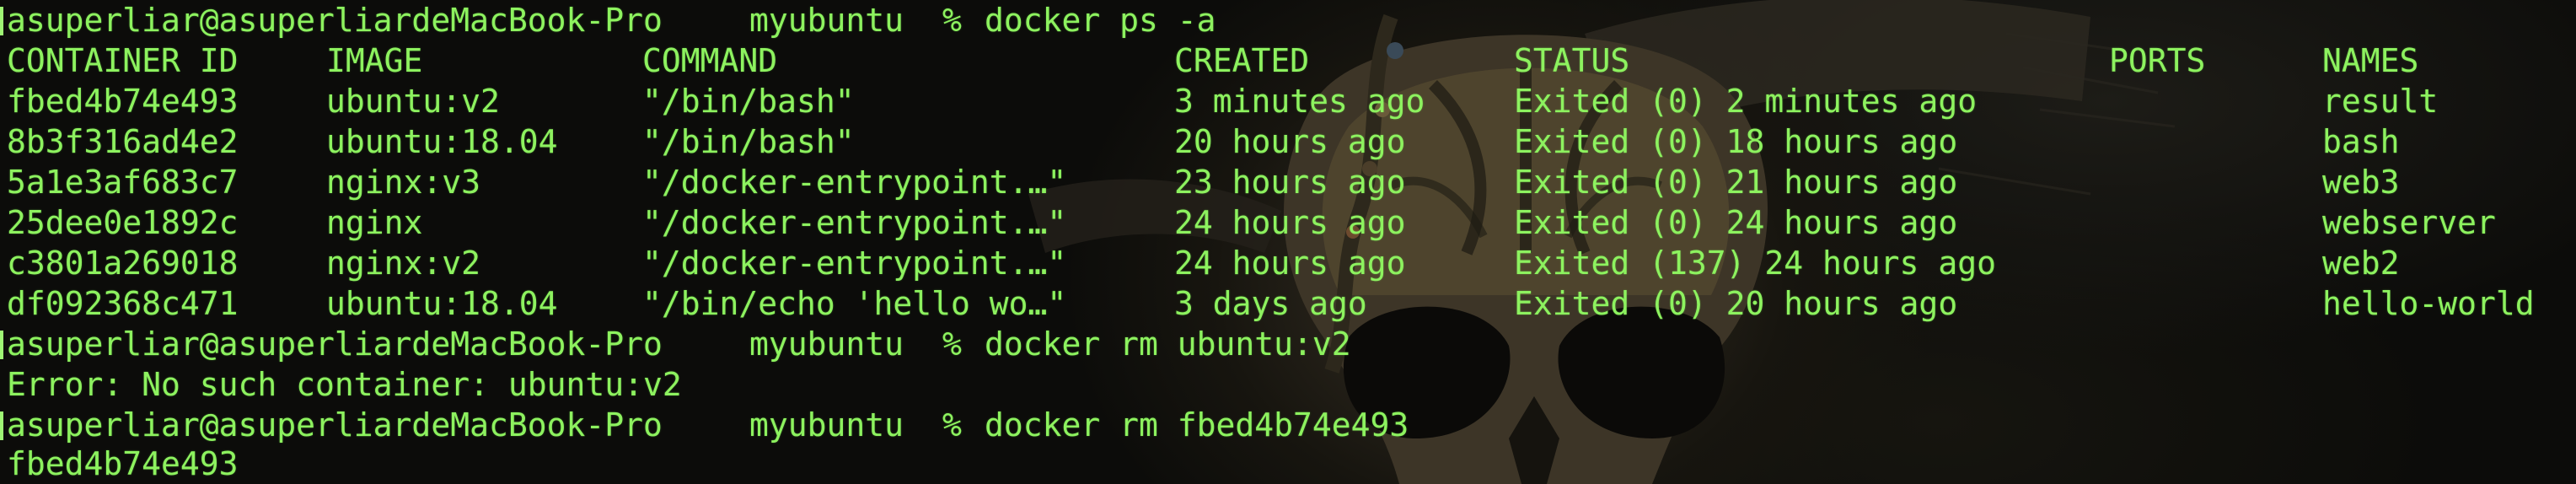 This screenshot has width=2576, height=484. Describe the element at coordinates (2380, 101) in the screenshot. I see `cell-names: result` at that location.